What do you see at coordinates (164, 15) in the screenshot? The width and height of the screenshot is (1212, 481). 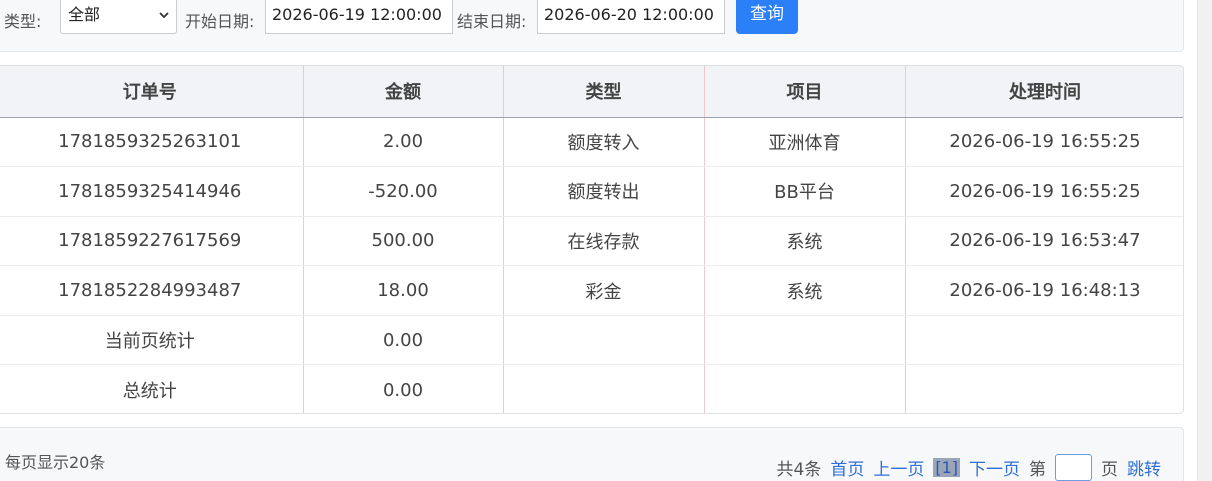 I see `chevron-down-icon` at bounding box center [164, 15].